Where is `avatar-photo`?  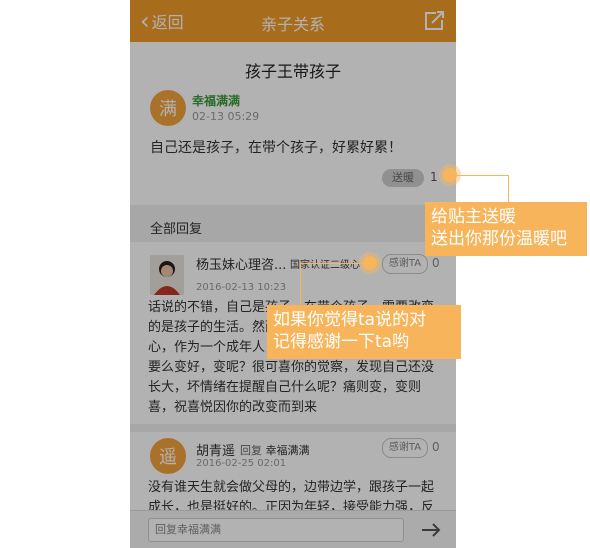 avatar-photo is located at coordinates (167, 275).